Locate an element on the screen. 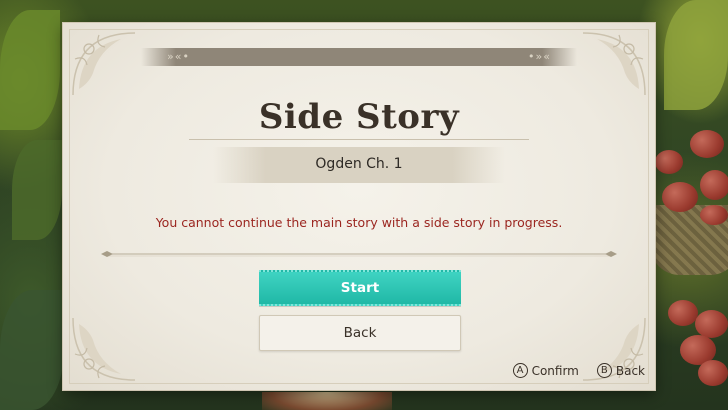  character-sprite is located at coordinates (327, 401).